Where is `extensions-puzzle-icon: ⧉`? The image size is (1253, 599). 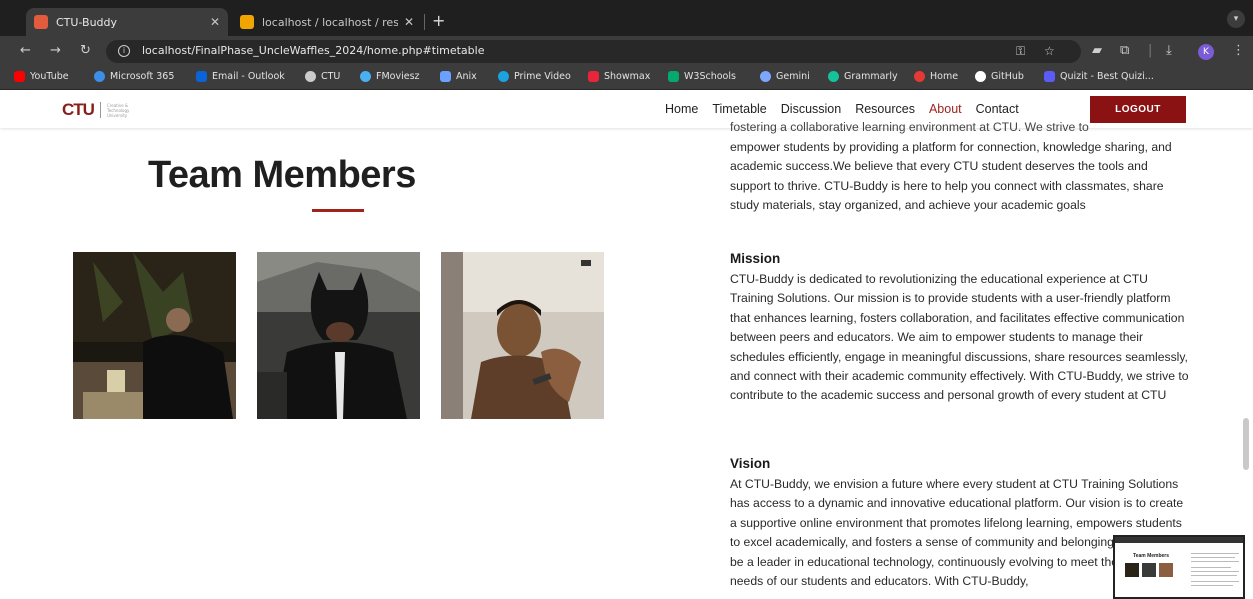
extensions-puzzle-icon: ⧉ is located at coordinates (1124, 50).